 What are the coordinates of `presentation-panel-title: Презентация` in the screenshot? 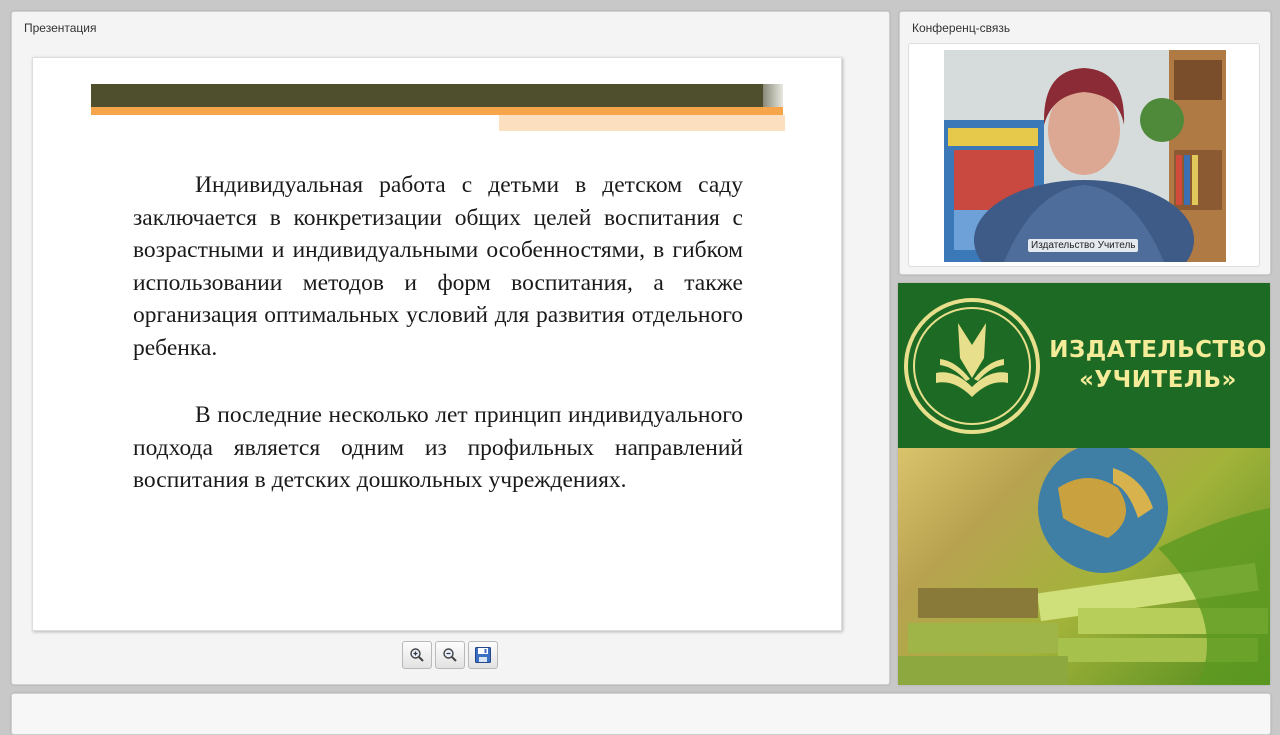 It's located at (60, 28).